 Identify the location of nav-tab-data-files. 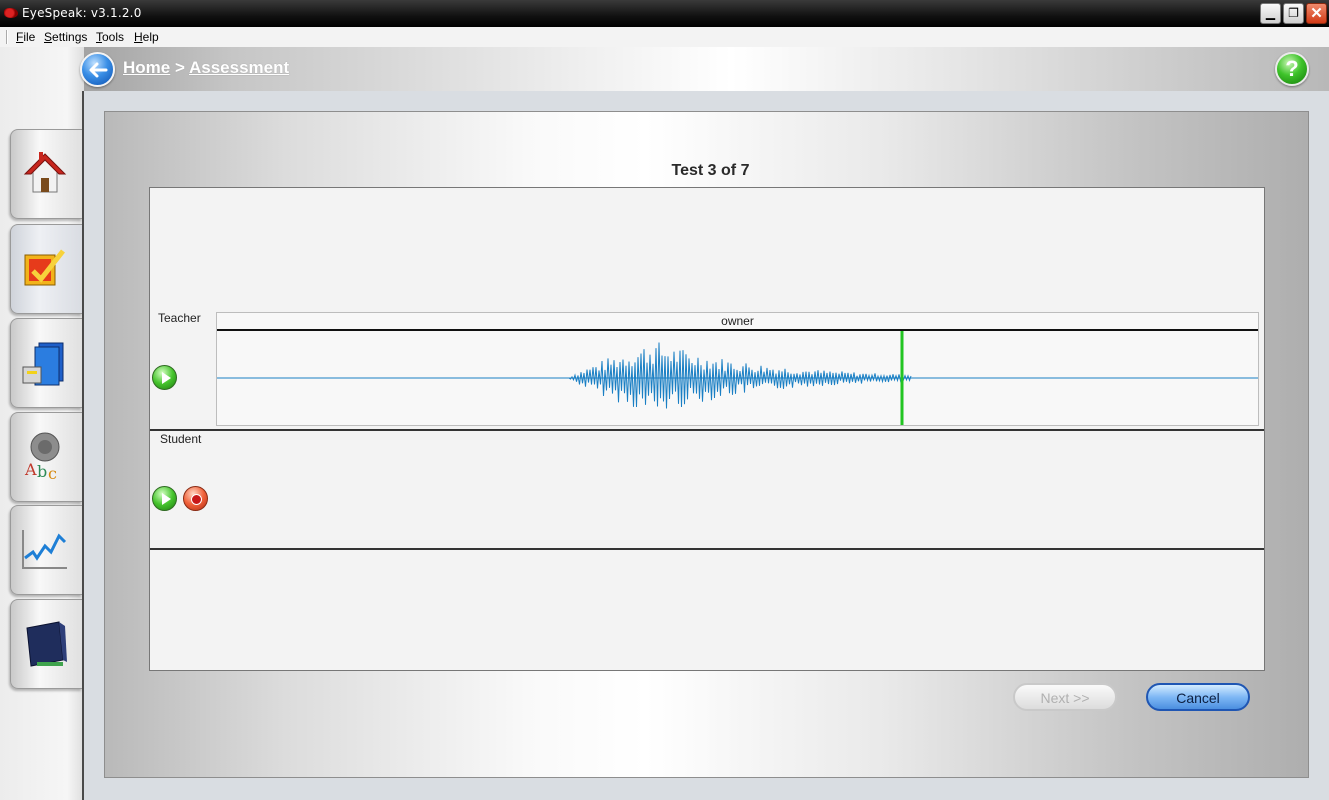
(46, 363).